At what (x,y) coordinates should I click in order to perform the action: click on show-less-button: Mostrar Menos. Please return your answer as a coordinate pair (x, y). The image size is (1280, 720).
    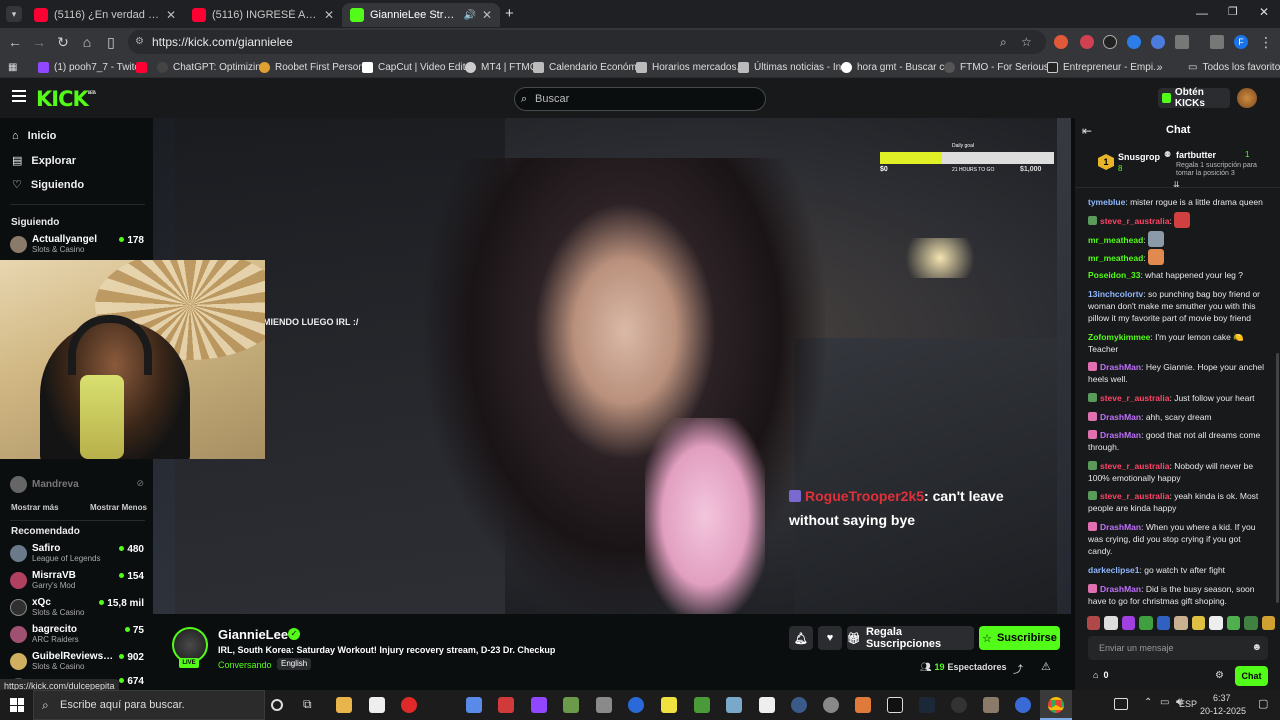
    Looking at the image, I should click on (118, 507).